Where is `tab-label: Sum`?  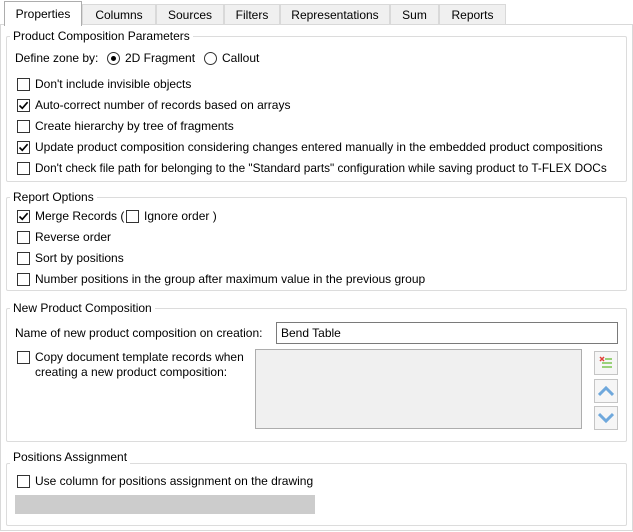 tab-label: Sum is located at coordinates (414, 14).